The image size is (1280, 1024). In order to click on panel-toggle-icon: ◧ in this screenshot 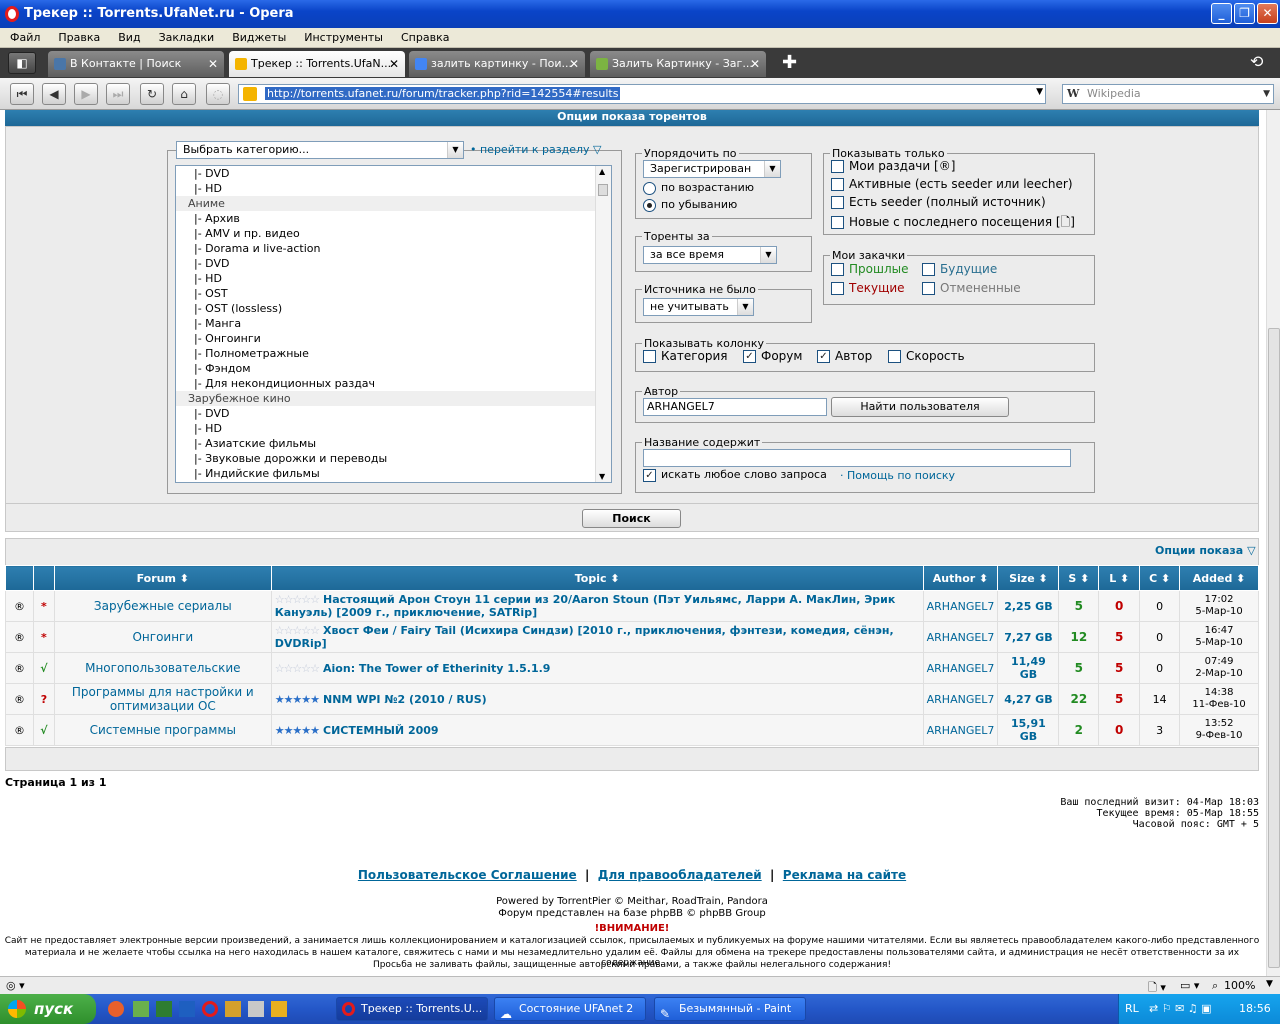, I will do `click(22, 63)`.